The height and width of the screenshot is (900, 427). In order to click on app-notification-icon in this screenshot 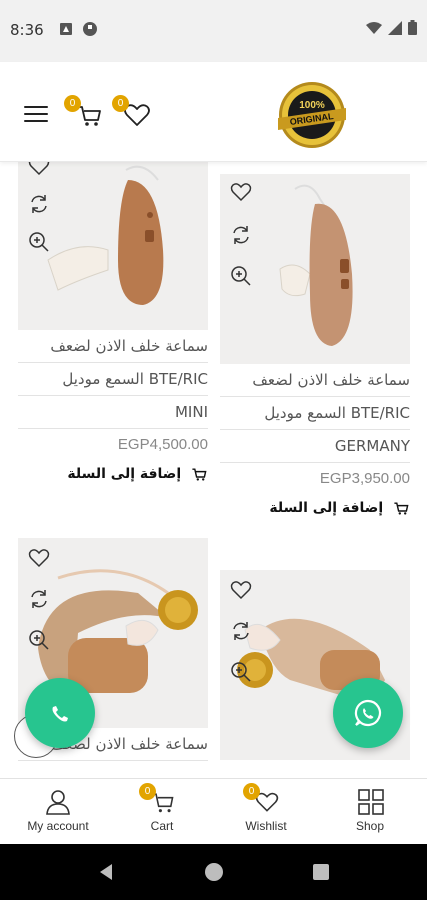, I will do `click(90, 29)`.